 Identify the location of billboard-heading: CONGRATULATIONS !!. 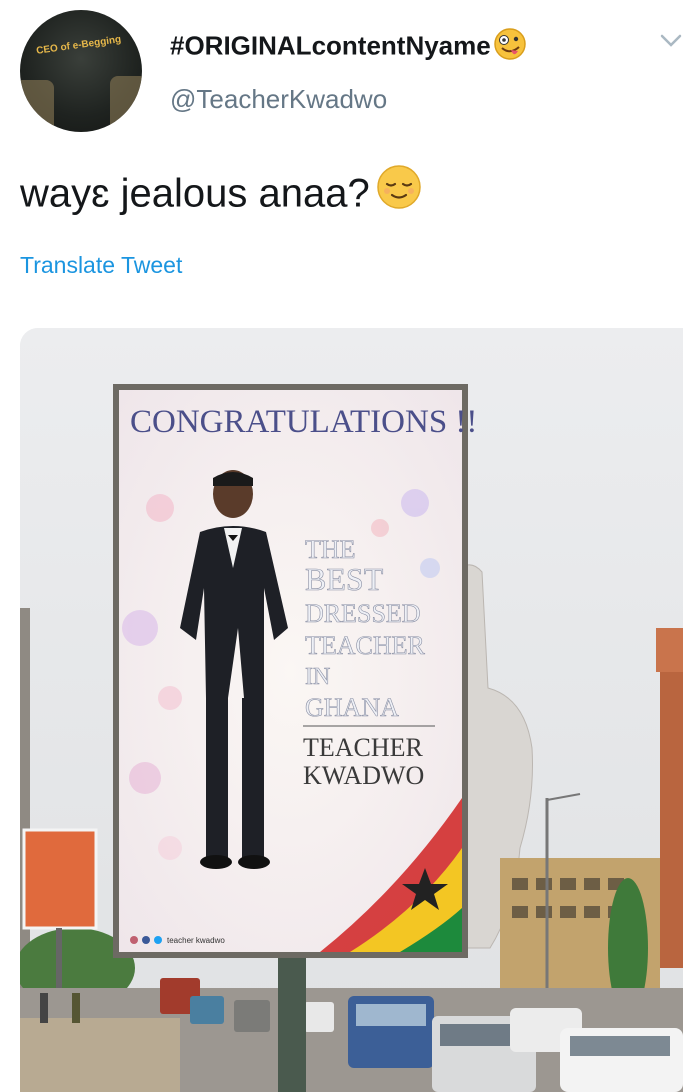
(303, 422).